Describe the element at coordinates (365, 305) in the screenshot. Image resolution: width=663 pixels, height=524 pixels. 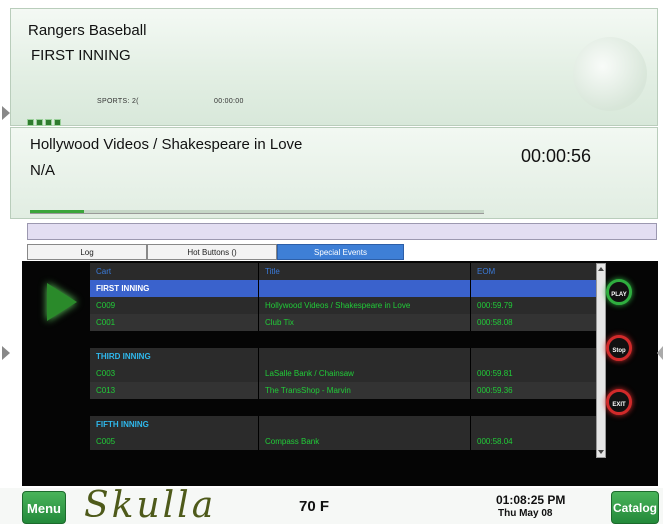
I see `title-cell: Hollywood Videos / Shakespeare in Love` at that location.